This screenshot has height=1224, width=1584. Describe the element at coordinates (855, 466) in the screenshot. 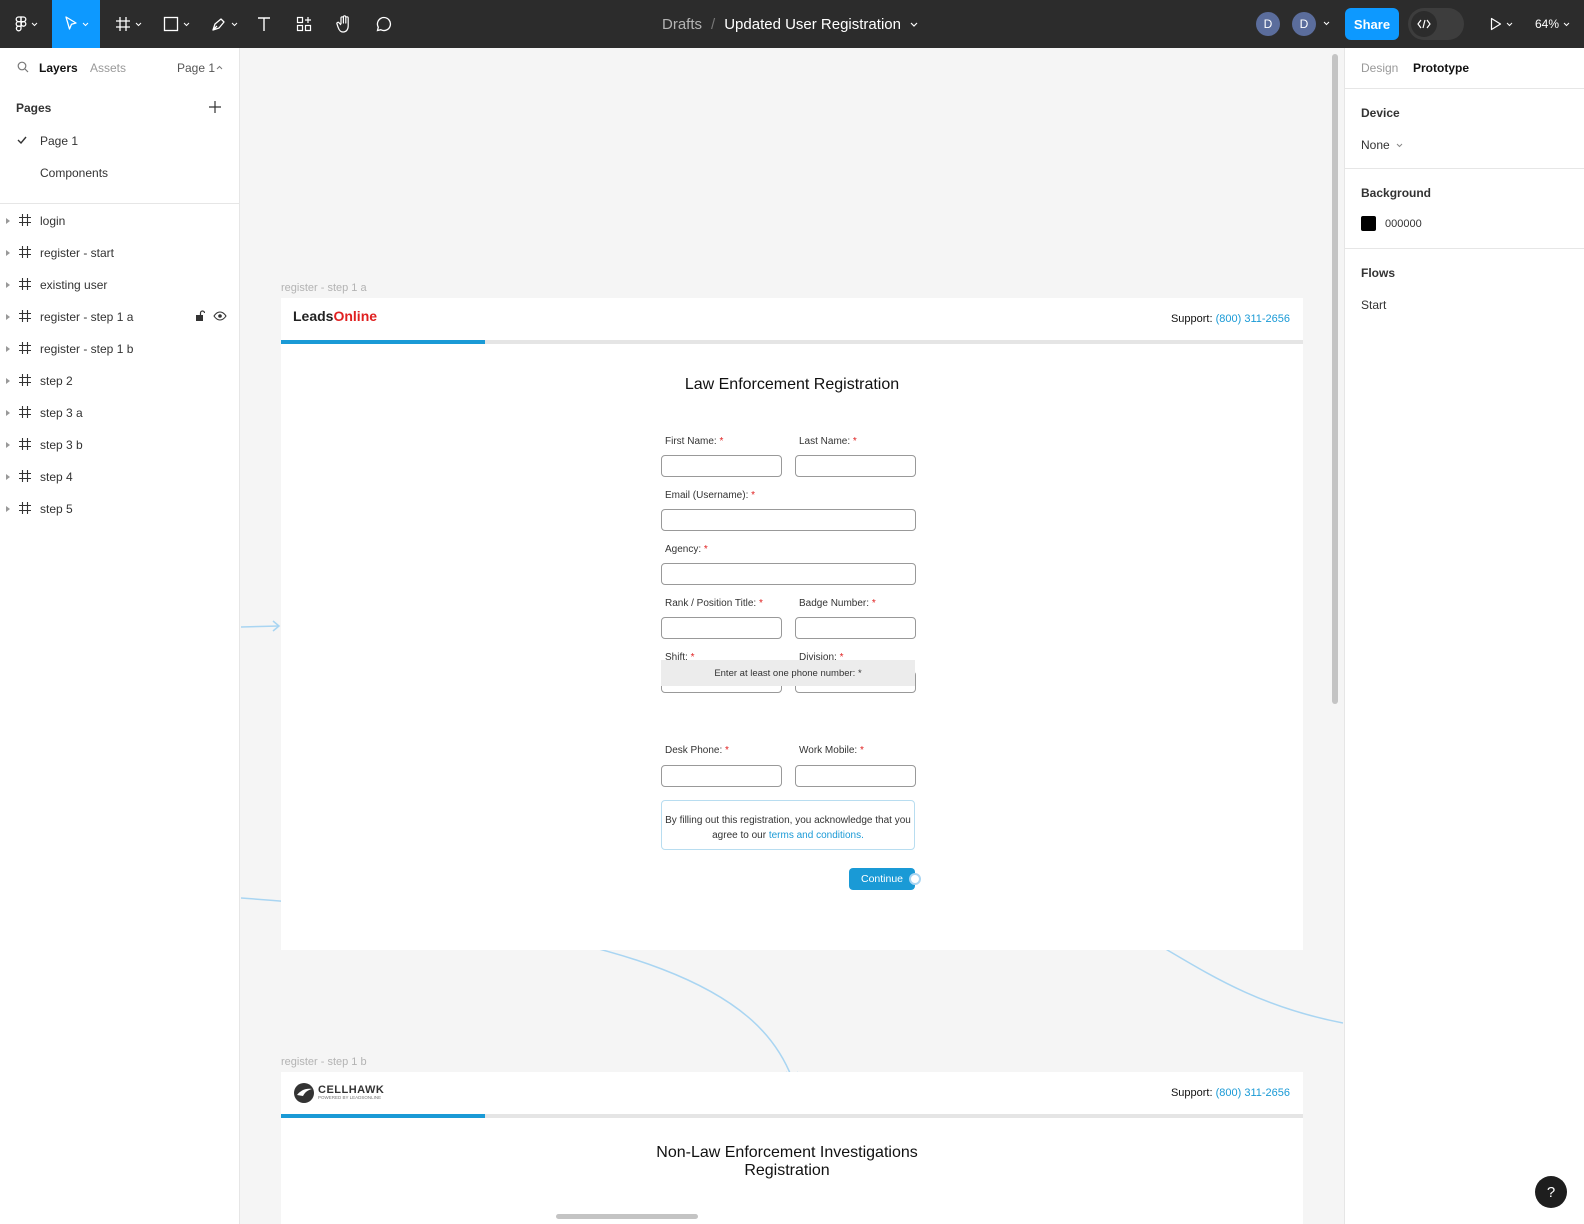

I see `last-name-field` at that location.